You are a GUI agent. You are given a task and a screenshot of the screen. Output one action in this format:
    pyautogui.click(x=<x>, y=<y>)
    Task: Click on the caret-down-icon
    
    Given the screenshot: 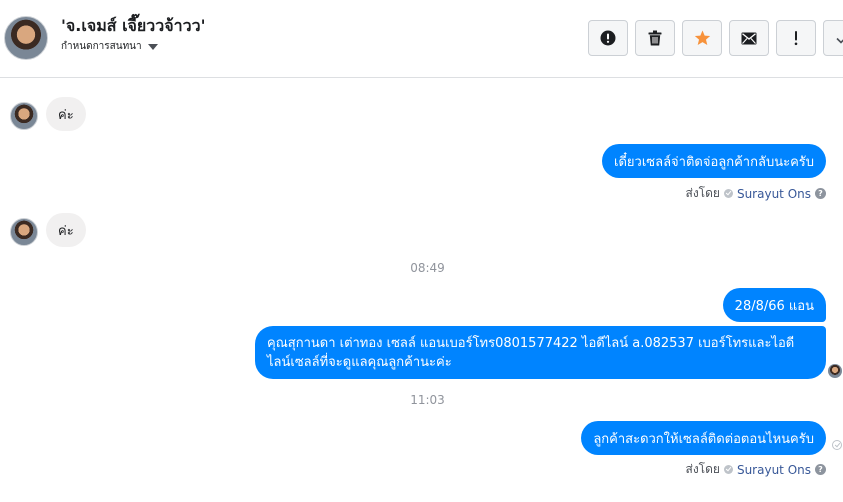 What is the action you would take?
    pyautogui.click(x=152, y=46)
    